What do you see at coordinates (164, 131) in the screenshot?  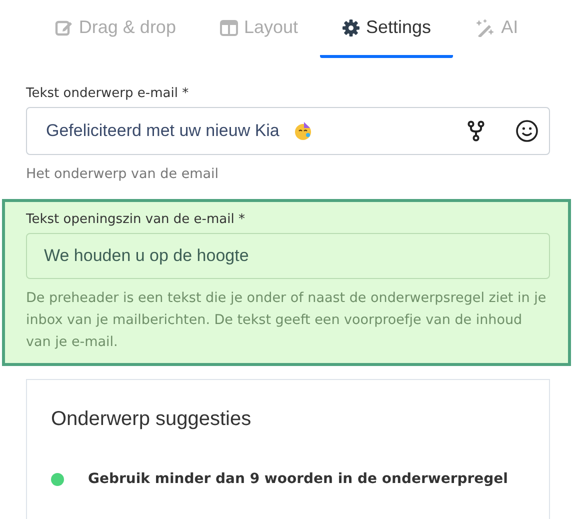 I see `text-input: Gefeliciteerd met uw nieuw Kia` at bounding box center [164, 131].